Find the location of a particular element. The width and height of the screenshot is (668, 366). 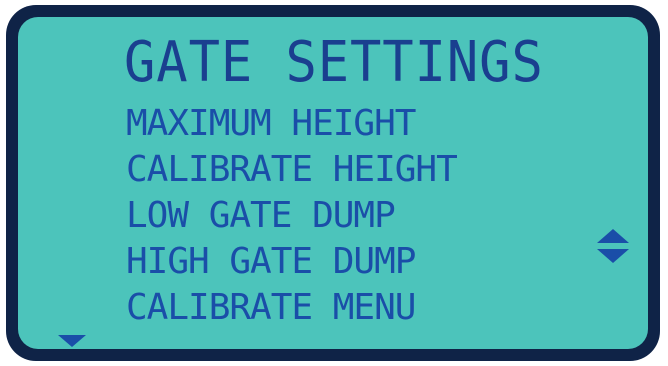

menu-item-high-gate-dump: HIGH GATE DUMP is located at coordinates (291, 262).